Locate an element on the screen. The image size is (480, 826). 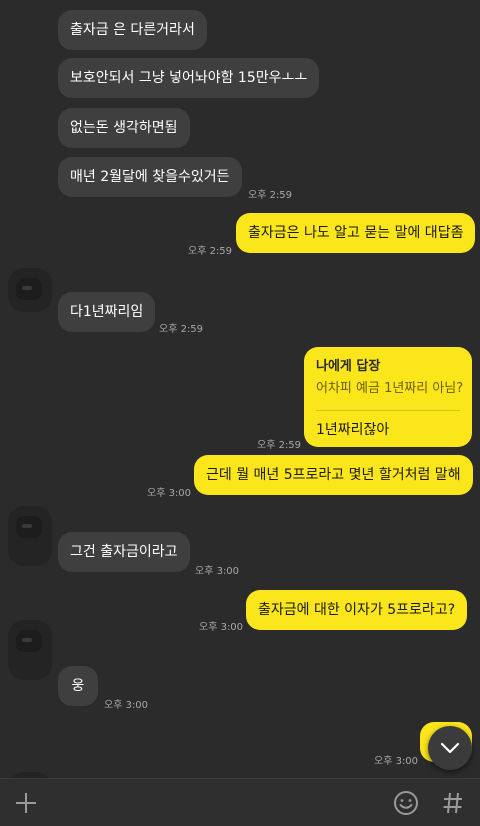
chevron-down-icon is located at coordinates (450, 748).